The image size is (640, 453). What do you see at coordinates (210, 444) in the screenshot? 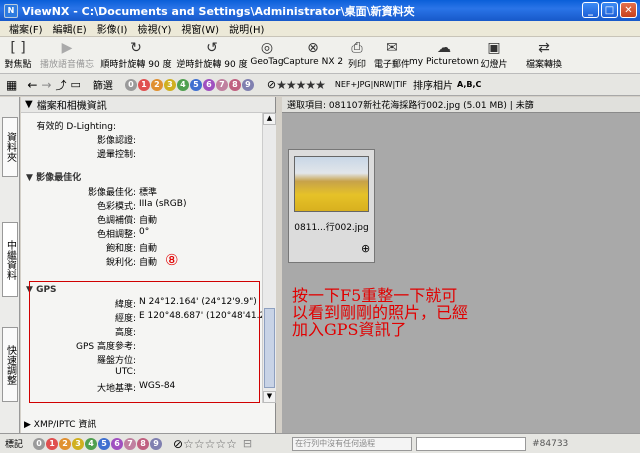
I see `rating-stars: ☆☆☆☆☆` at bounding box center [210, 444].